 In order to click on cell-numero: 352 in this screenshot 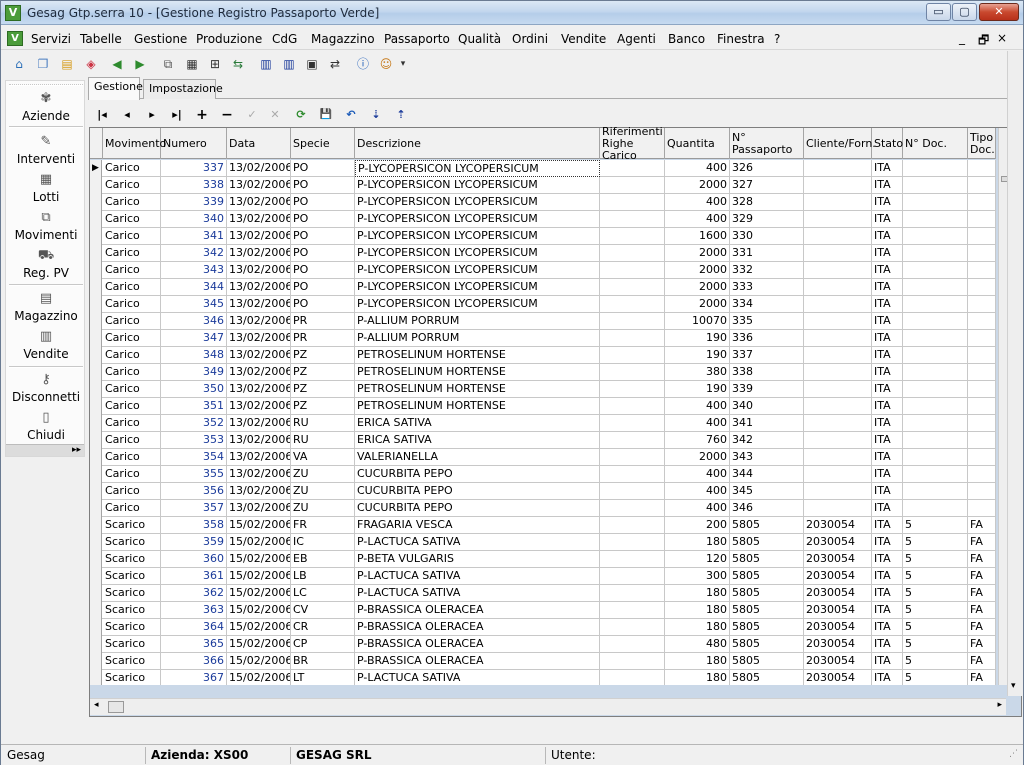, I will do `click(194, 423)`.